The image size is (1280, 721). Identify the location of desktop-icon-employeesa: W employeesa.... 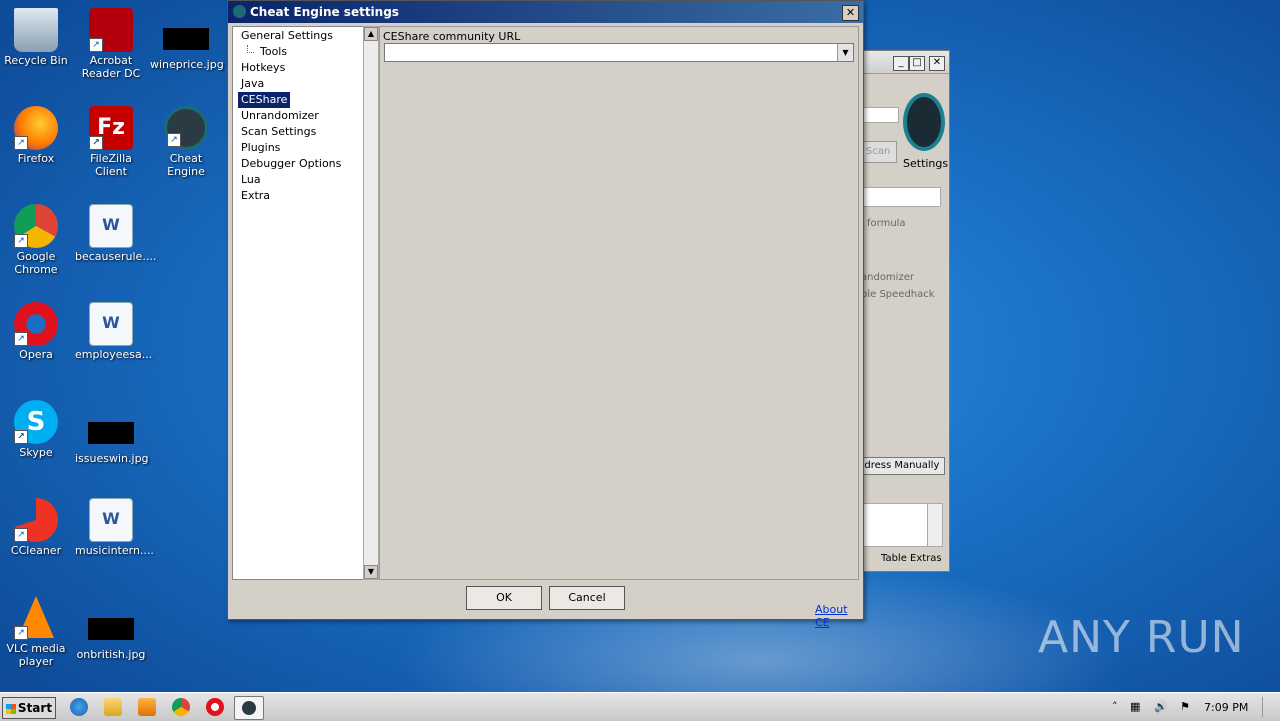
(113, 331).